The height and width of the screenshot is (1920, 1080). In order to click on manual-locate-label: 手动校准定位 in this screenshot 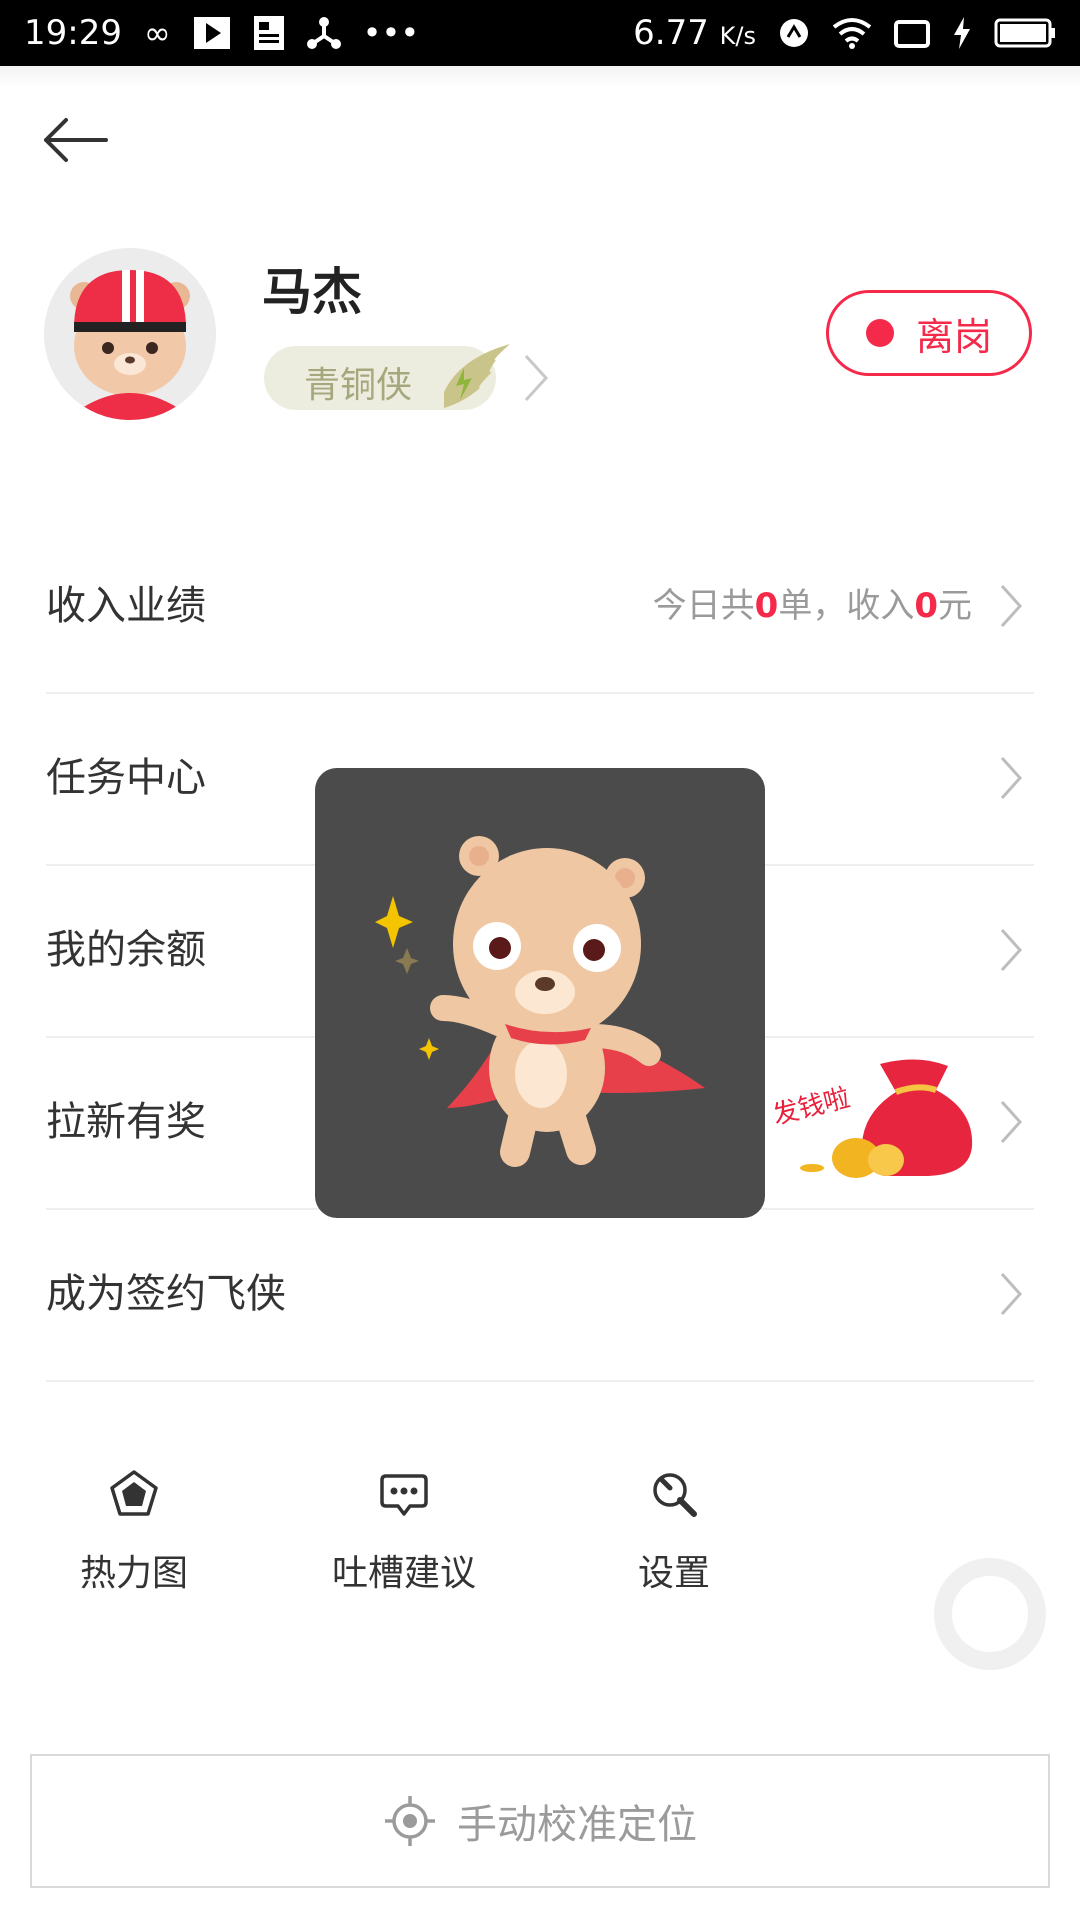, I will do `click(577, 1825)`.